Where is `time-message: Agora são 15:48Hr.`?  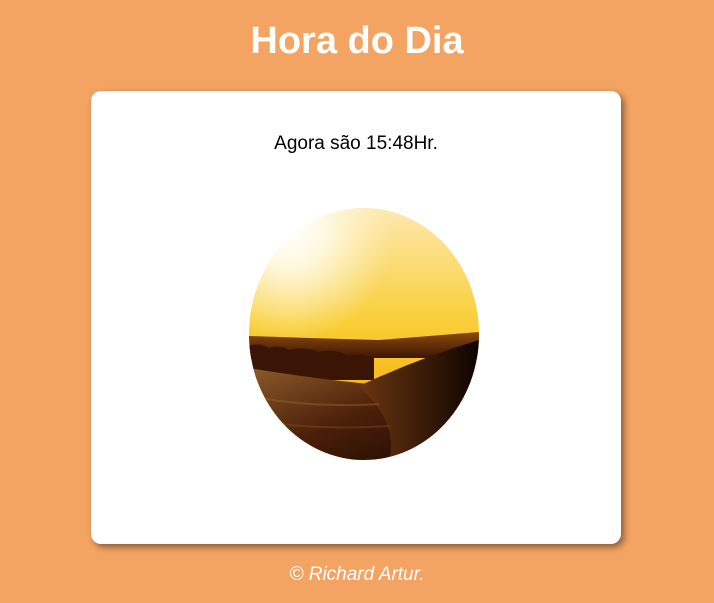
time-message: Agora são 15:48Hr. is located at coordinates (356, 143).